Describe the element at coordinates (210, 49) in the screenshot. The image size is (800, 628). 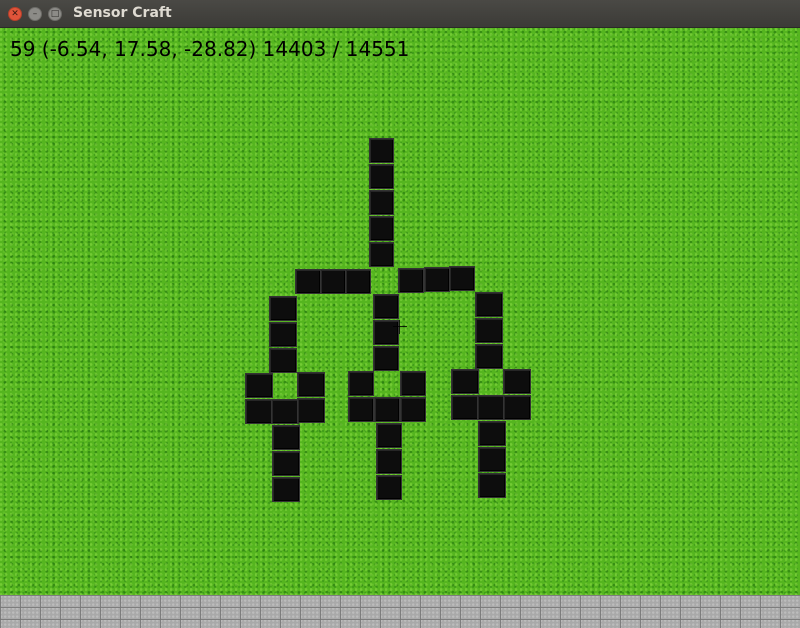
I see `hud-status-text: 59 (-6.54, 17.58, -28.82) 14403 / 14551` at that location.